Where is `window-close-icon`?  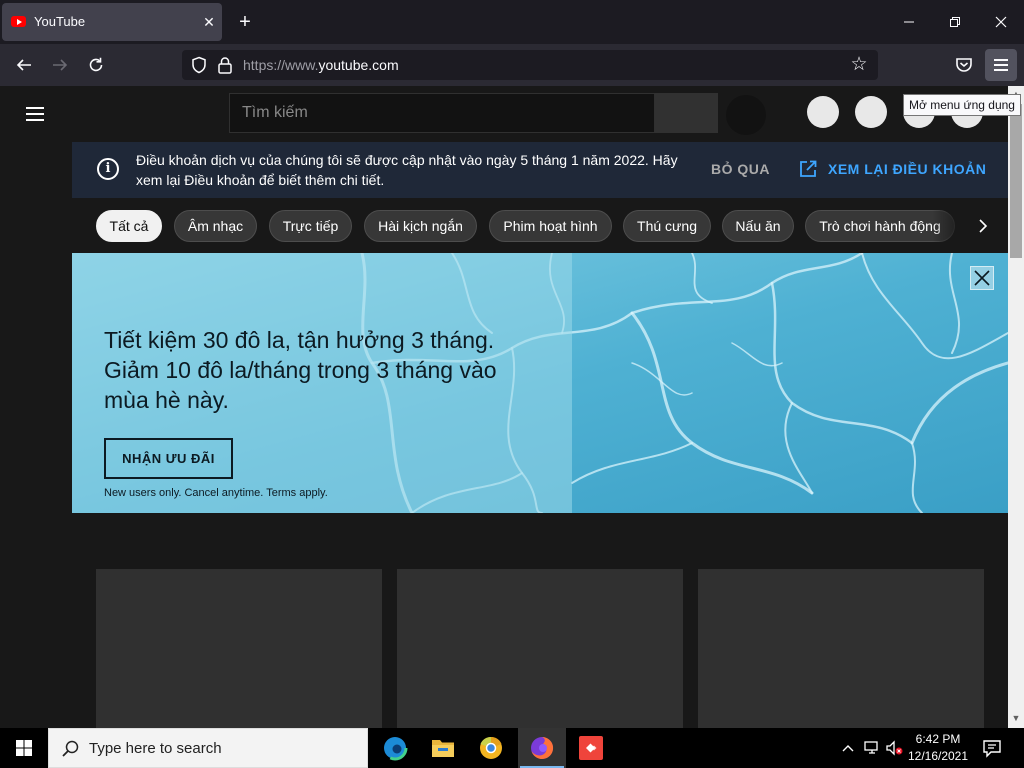 window-close-icon is located at coordinates (1001, 22).